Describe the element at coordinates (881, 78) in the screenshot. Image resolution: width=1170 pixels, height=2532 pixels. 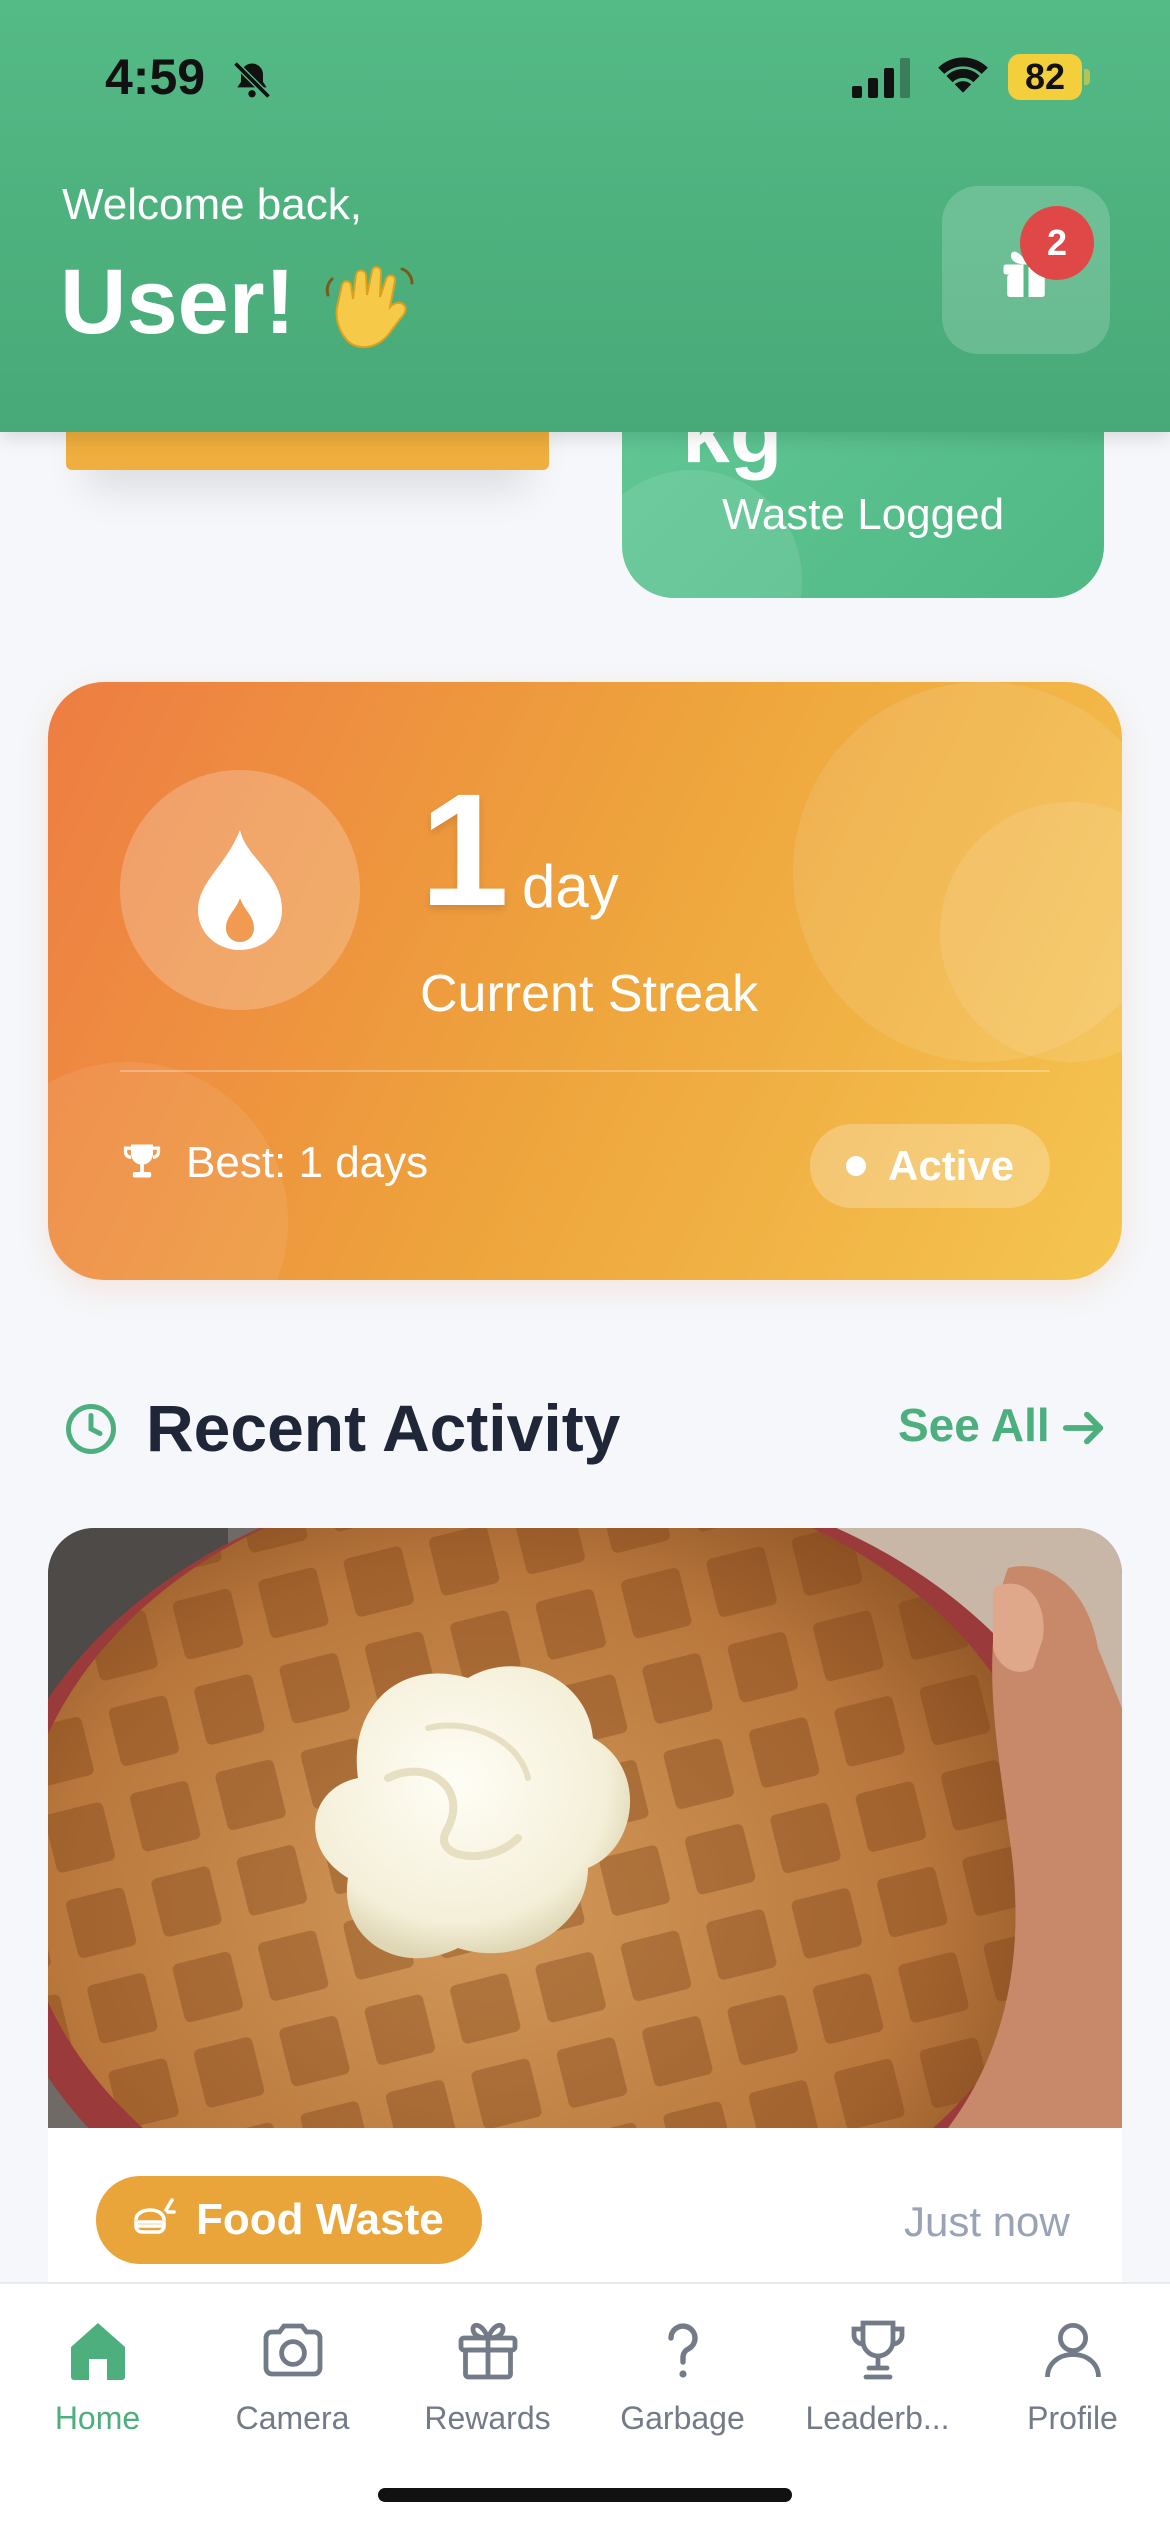
I see `cellular-signal-icon` at that location.